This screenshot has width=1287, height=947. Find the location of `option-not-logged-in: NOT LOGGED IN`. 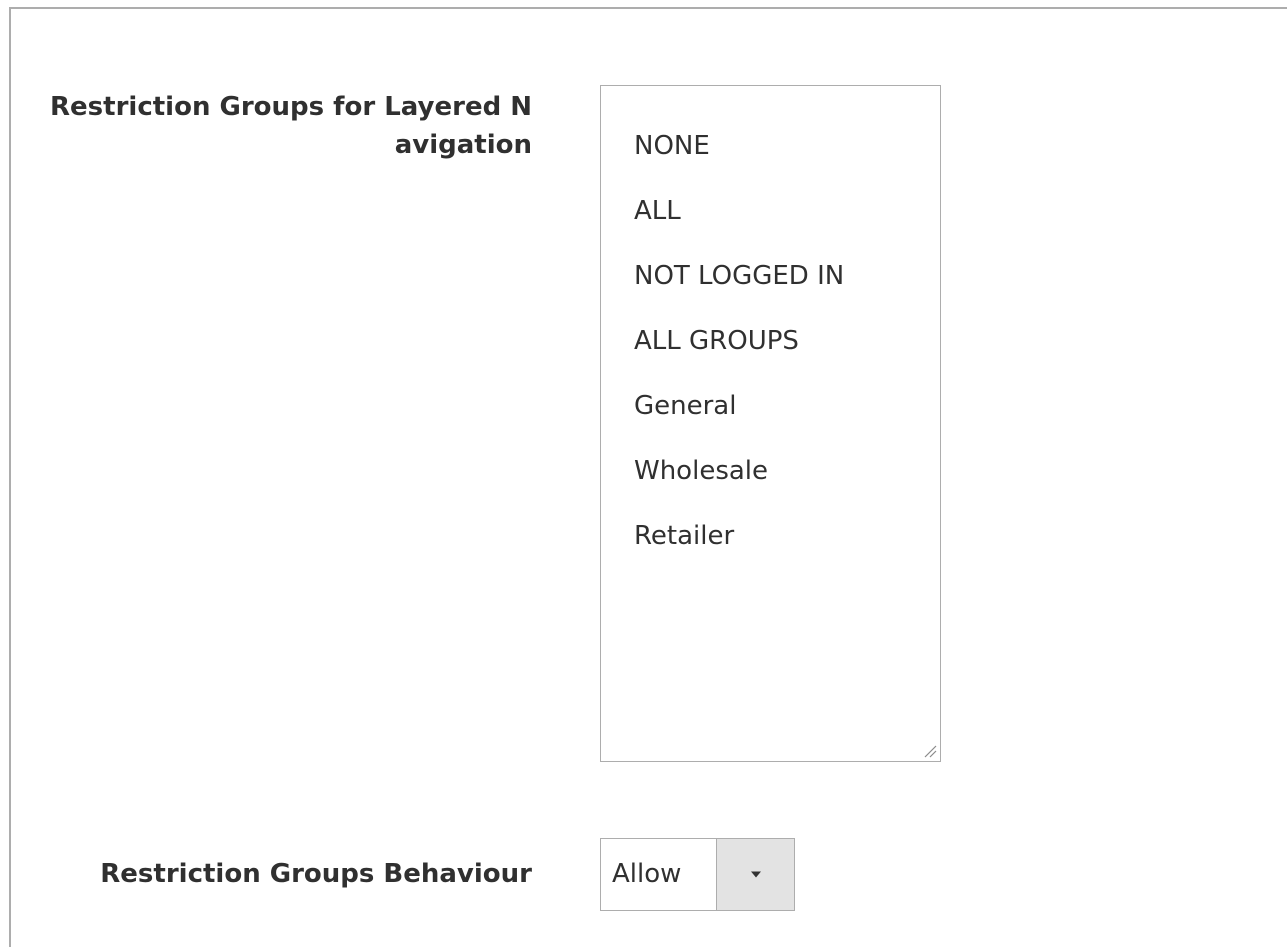

option-not-logged-in: NOT LOGGED IN is located at coordinates (770, 276).